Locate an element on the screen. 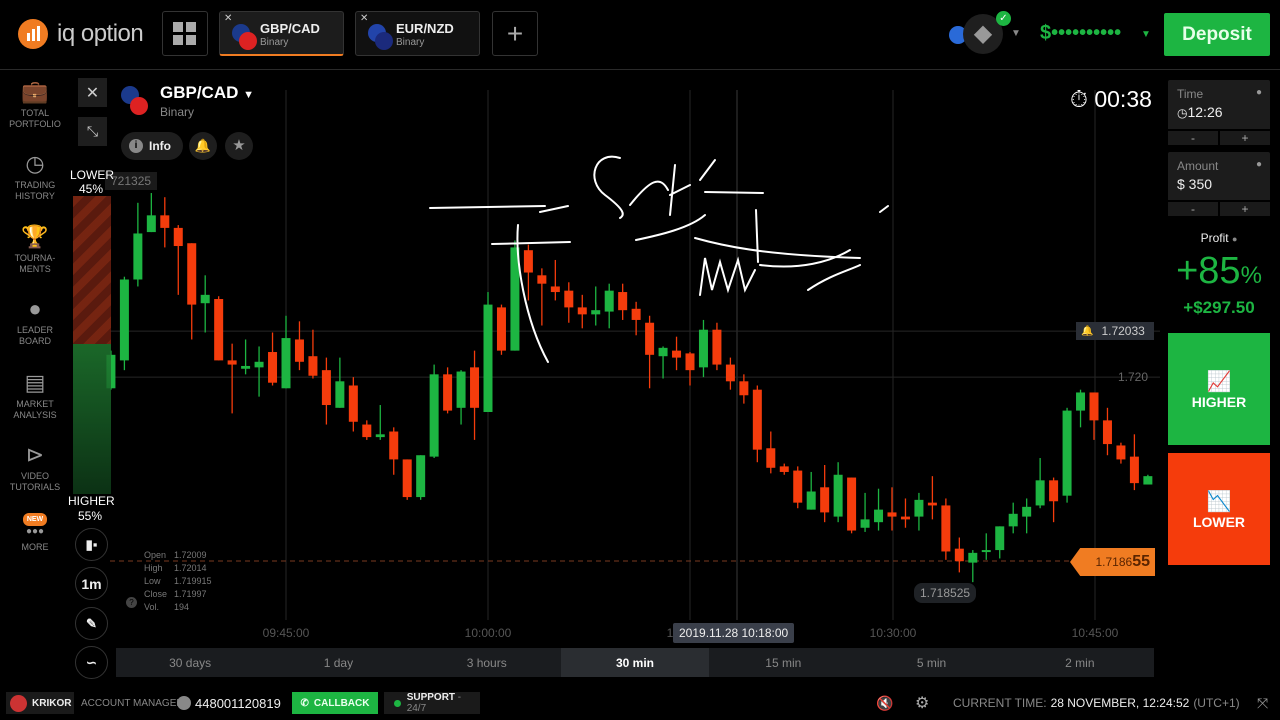  collapse-icon: ⤧ is located at coordinates (1263, 702).